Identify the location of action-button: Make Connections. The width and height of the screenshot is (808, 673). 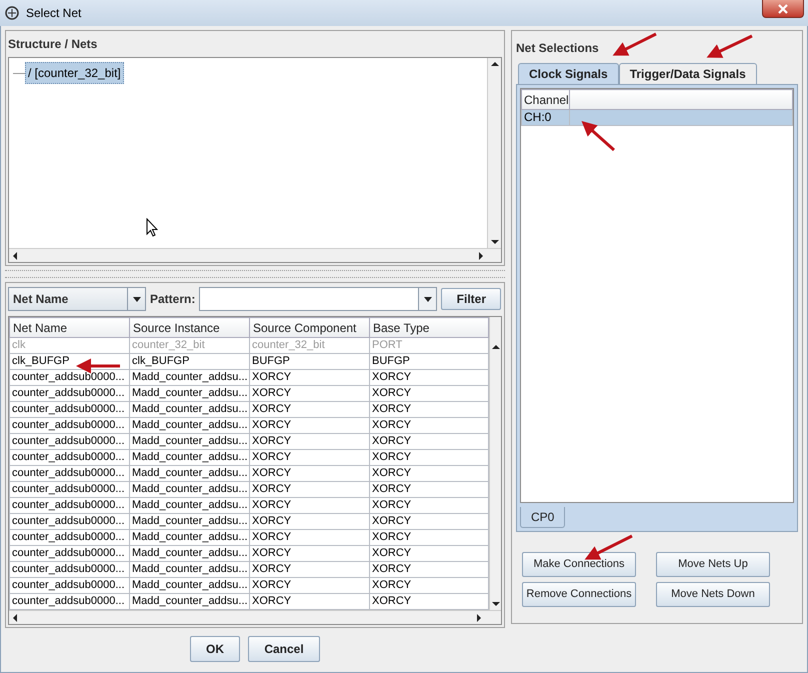
(579, 564).